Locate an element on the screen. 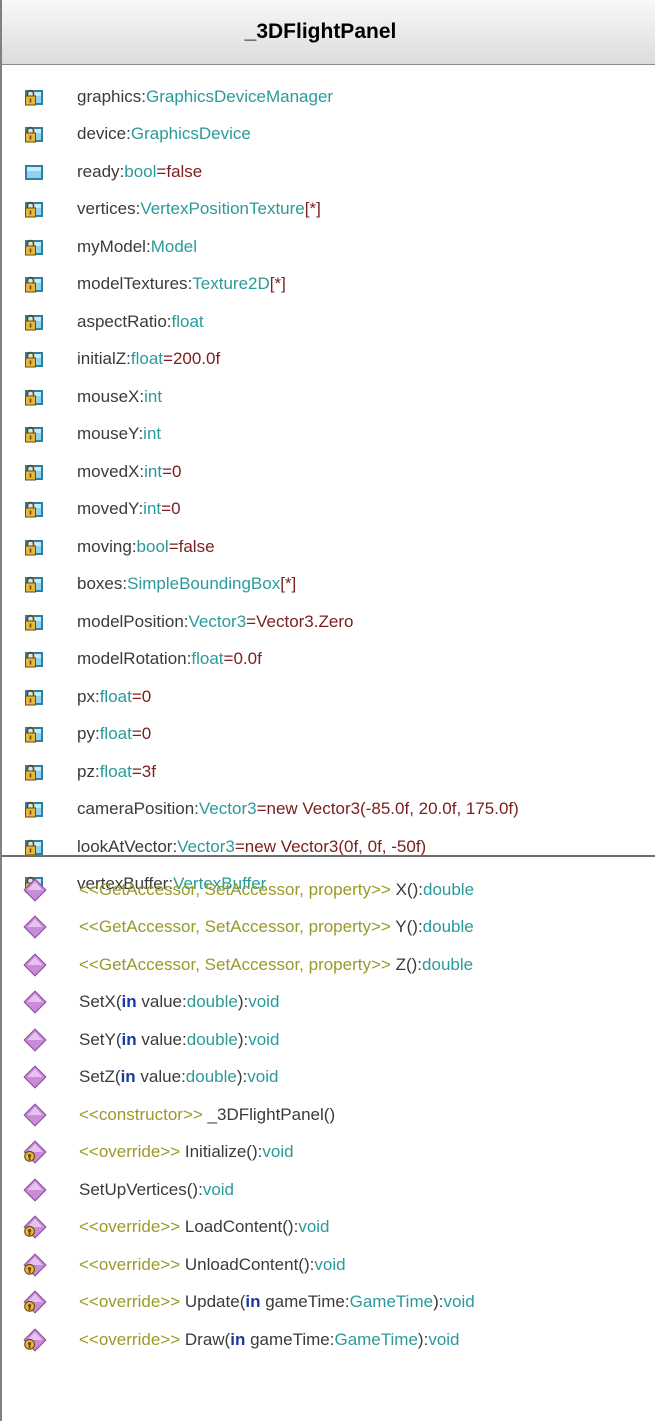 The height and width of the screenshot is (1421, 655). attribute-default: 0 is located at coordinates (146, 734).